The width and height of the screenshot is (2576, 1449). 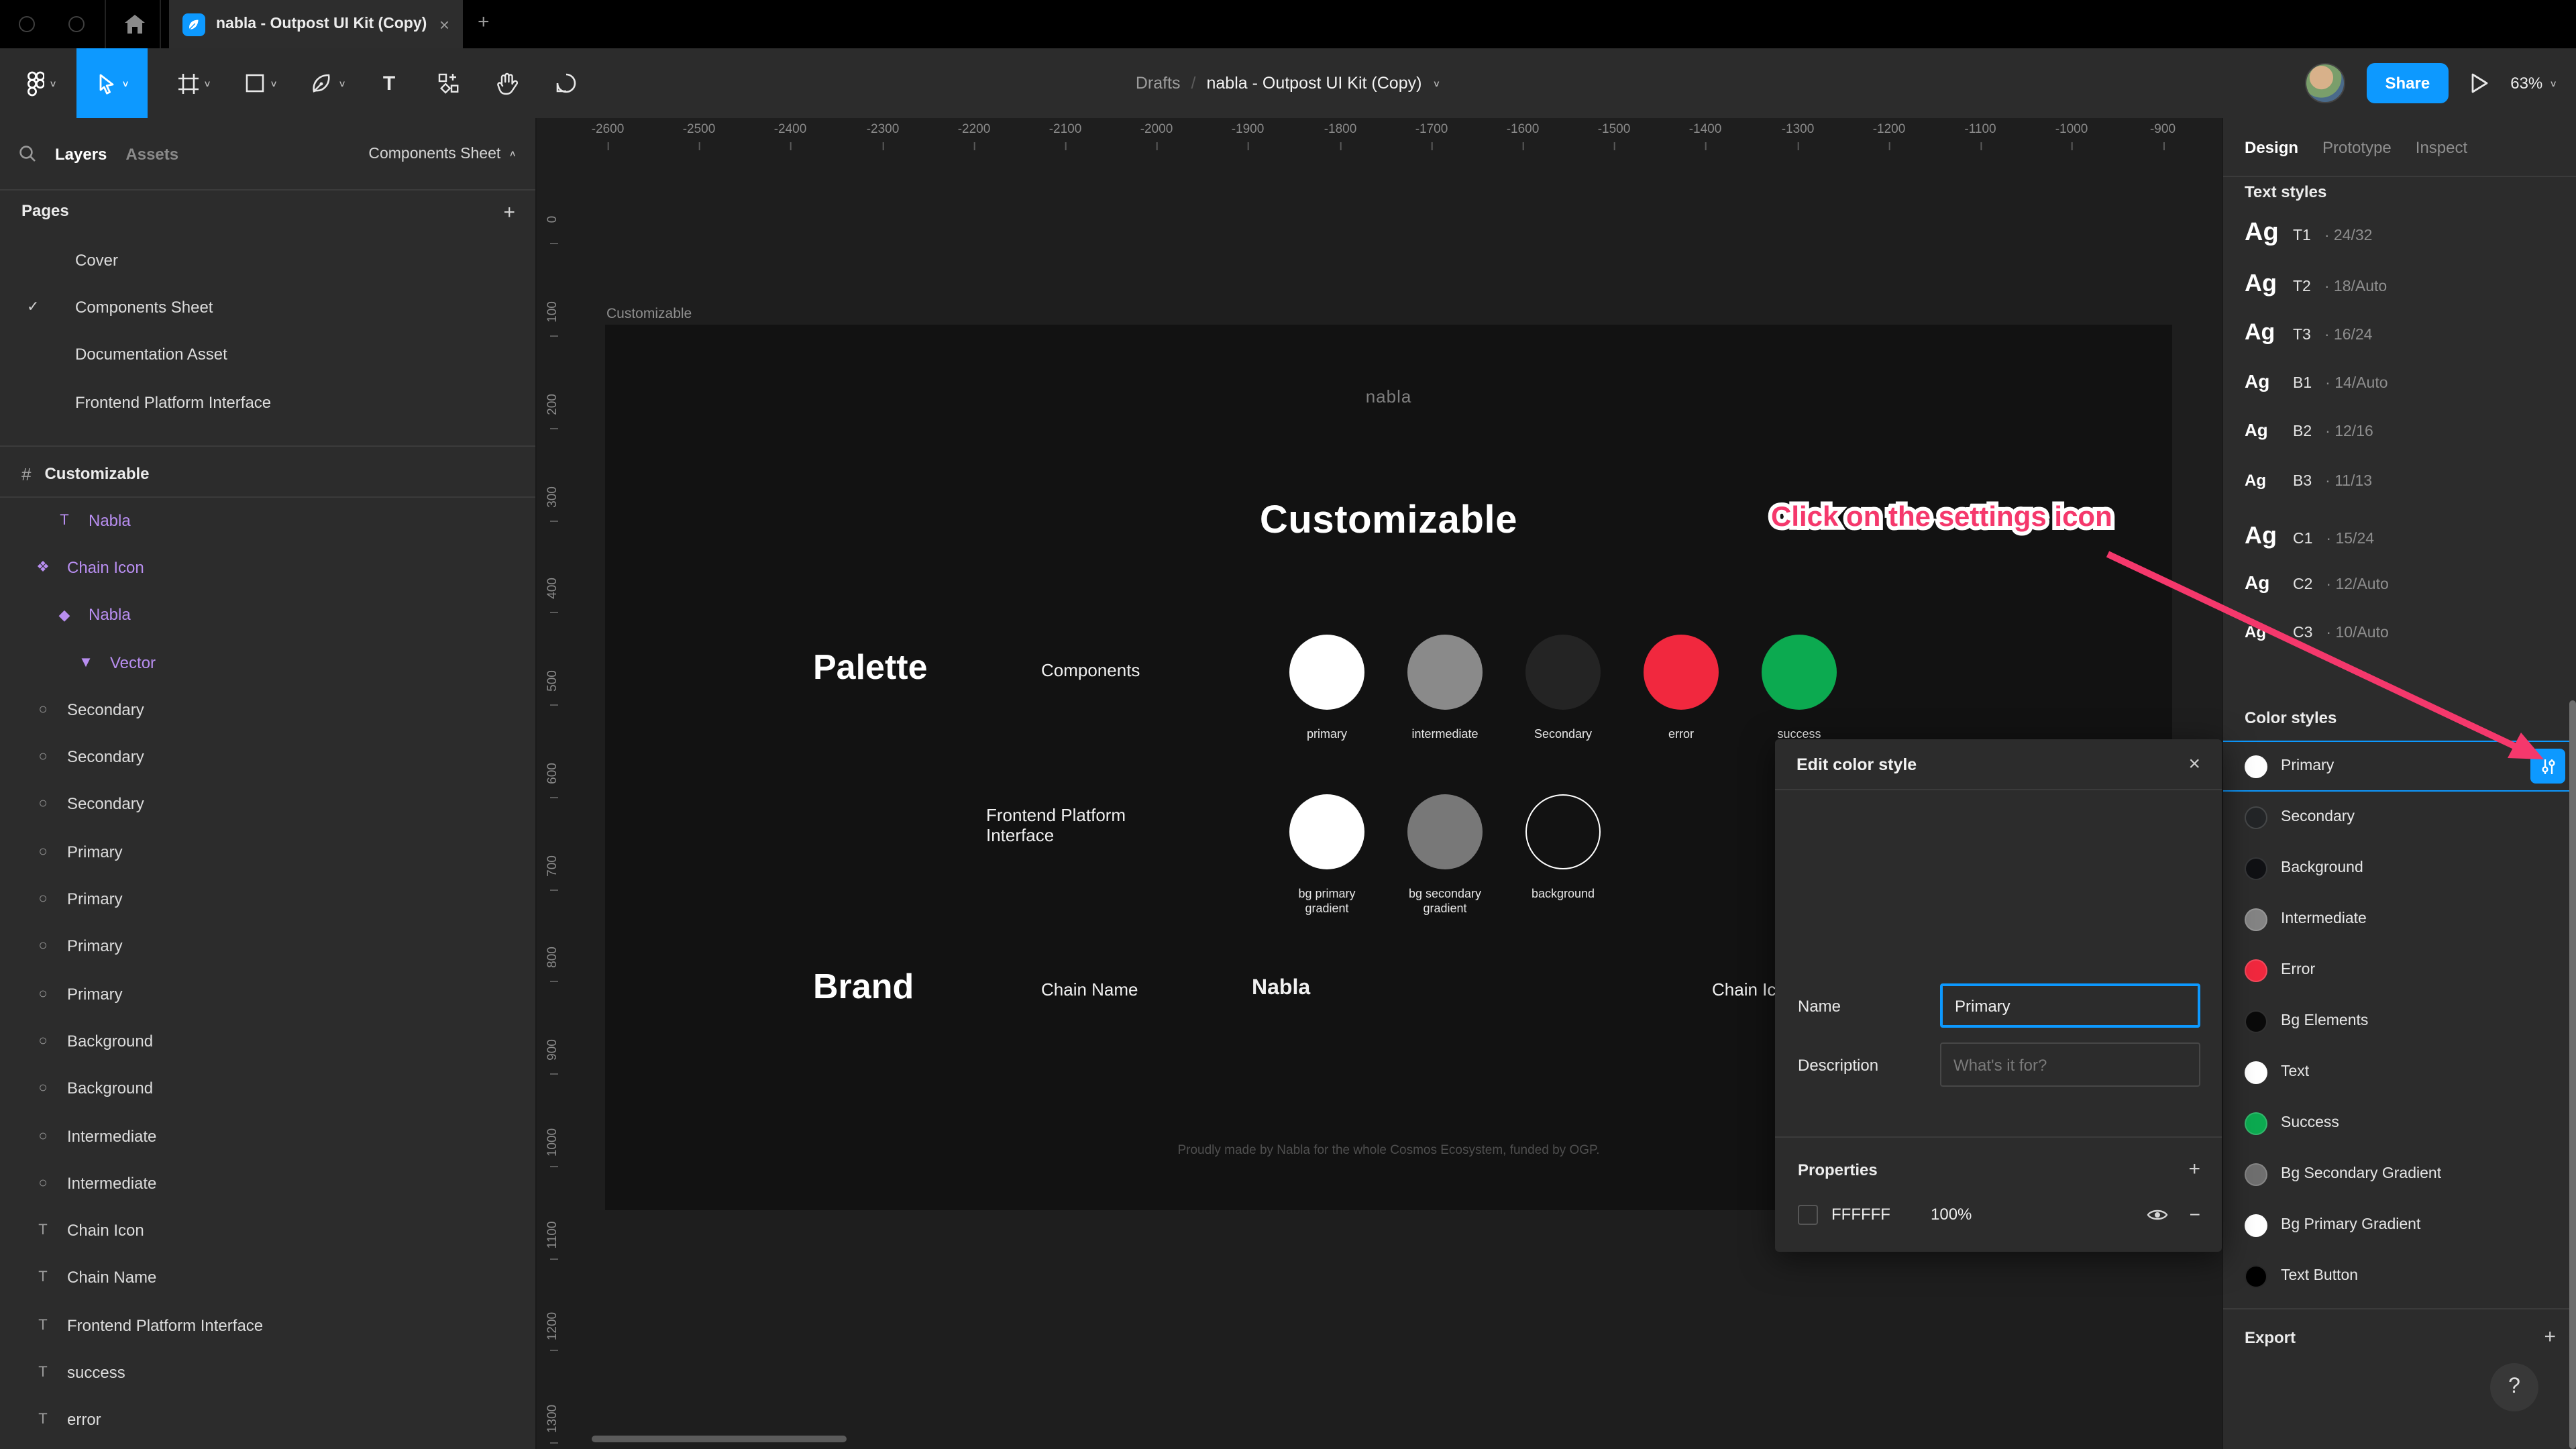 What do you see at coordinates (27, 24) in the screenshot?
I see `nav-back-icon` at bounding box center [27, 24].